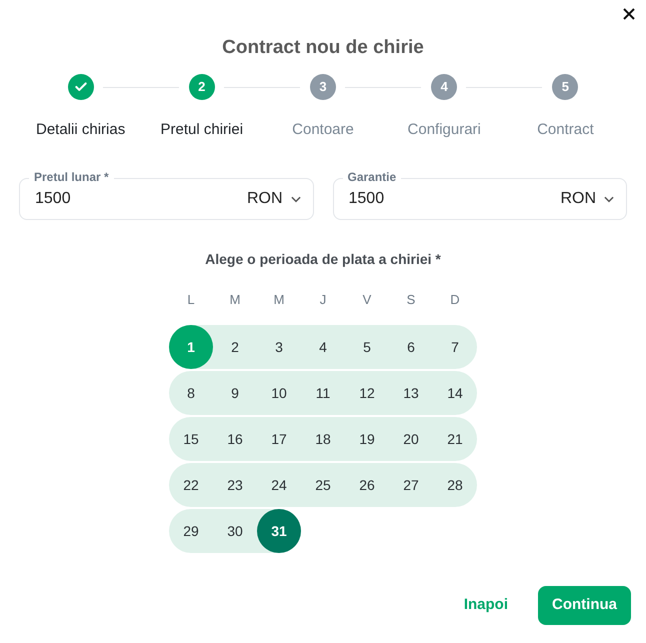 The width and height of the screenshot is (646, 643). What do you see at coordinates (191, 439) in the screenshot?
I see `calendar-day: 15` at bounding box center [191, 439].